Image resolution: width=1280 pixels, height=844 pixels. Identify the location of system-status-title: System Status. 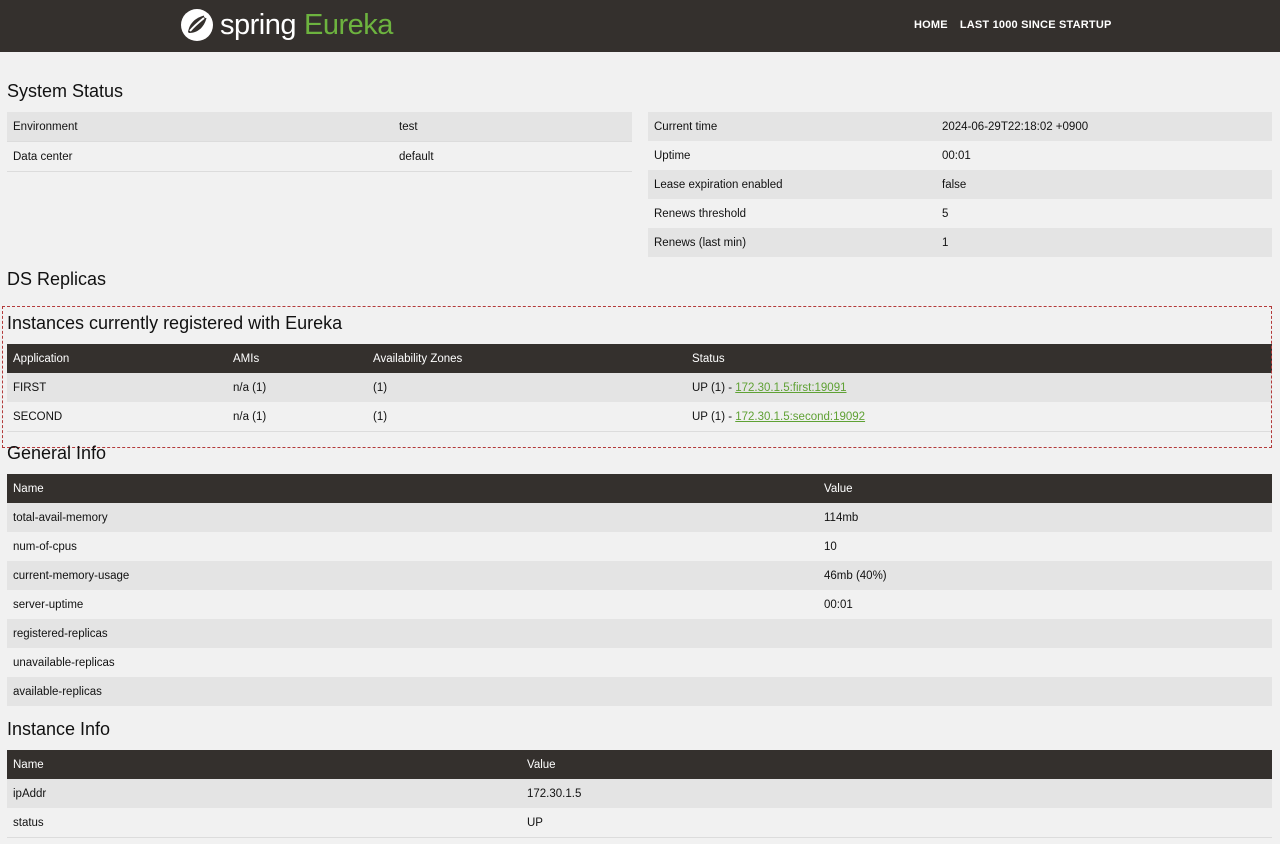
(65, 91).